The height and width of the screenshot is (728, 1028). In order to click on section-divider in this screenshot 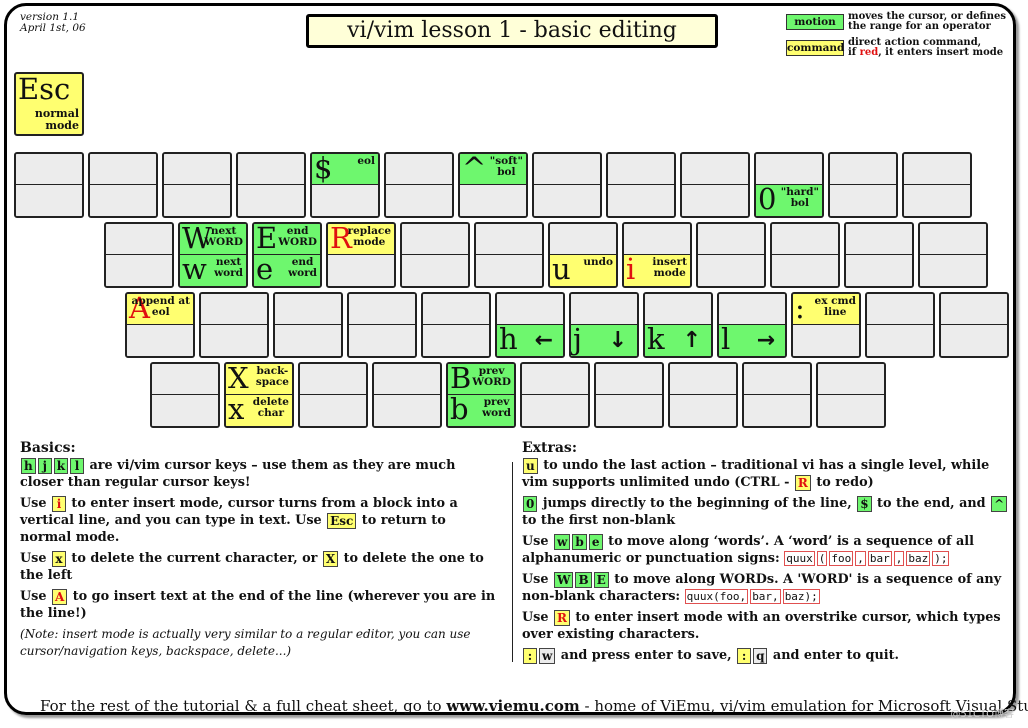, I will do `click(512, 562)`.